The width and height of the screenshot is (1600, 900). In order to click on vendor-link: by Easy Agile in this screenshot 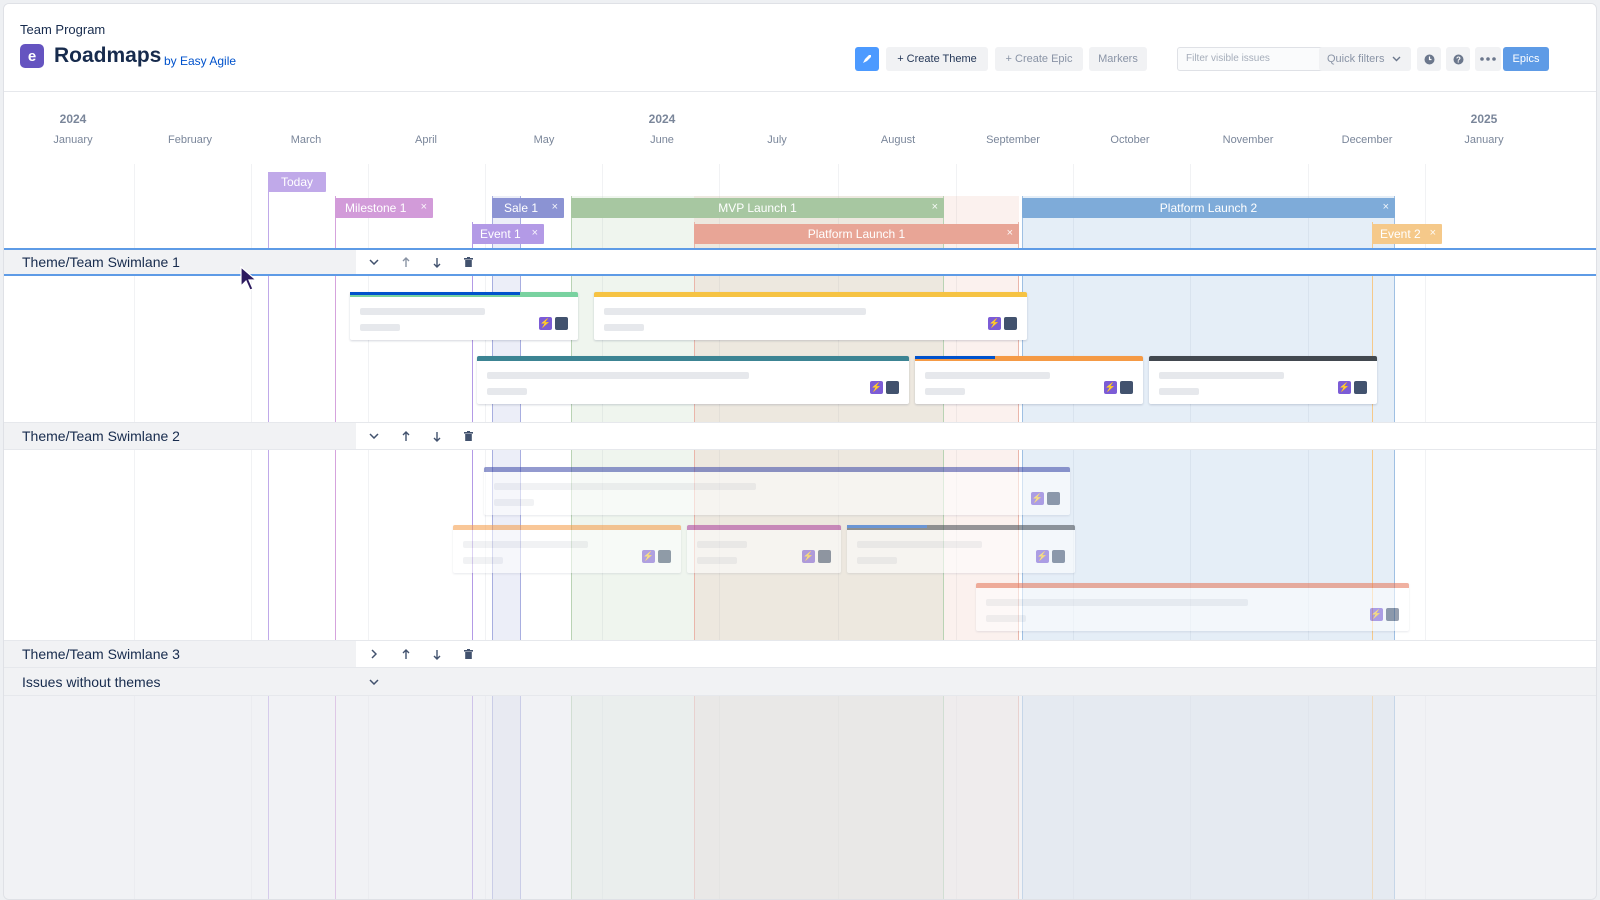, I will do `click(200, 61)`.